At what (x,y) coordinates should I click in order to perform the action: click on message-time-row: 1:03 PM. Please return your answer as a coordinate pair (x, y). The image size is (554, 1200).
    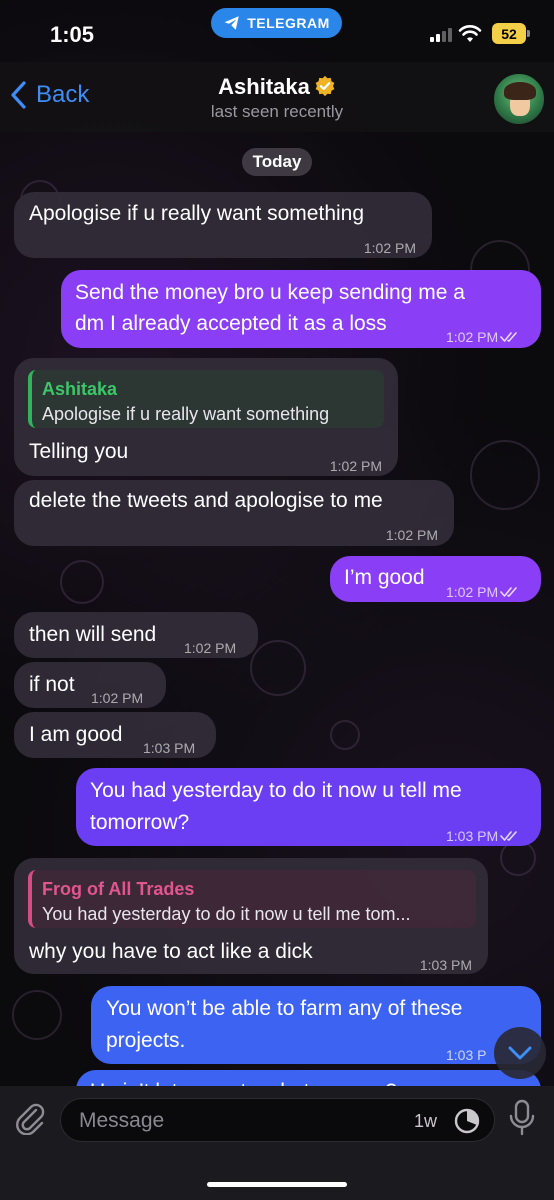
    Looking at the image, I should click on (483, 836).